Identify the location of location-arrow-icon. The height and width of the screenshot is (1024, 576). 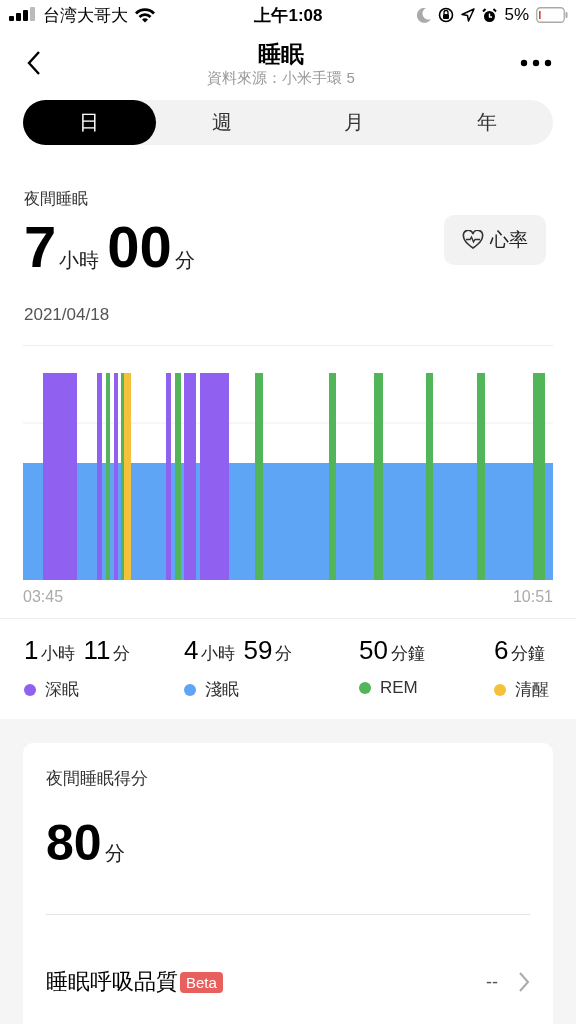
(468, 15).